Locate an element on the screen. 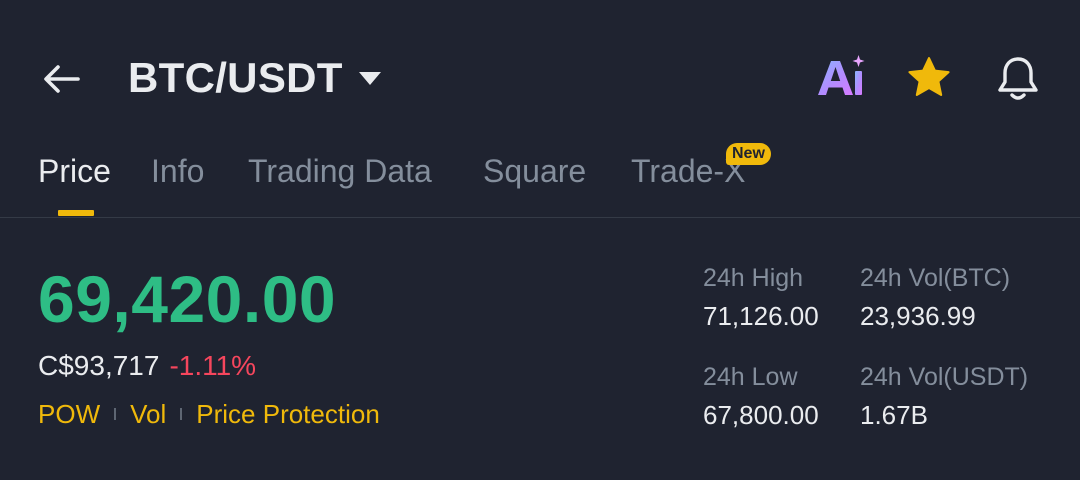 The image size is (1080, 480). stat-value: 1.67B is located at coordinates (894, 415).